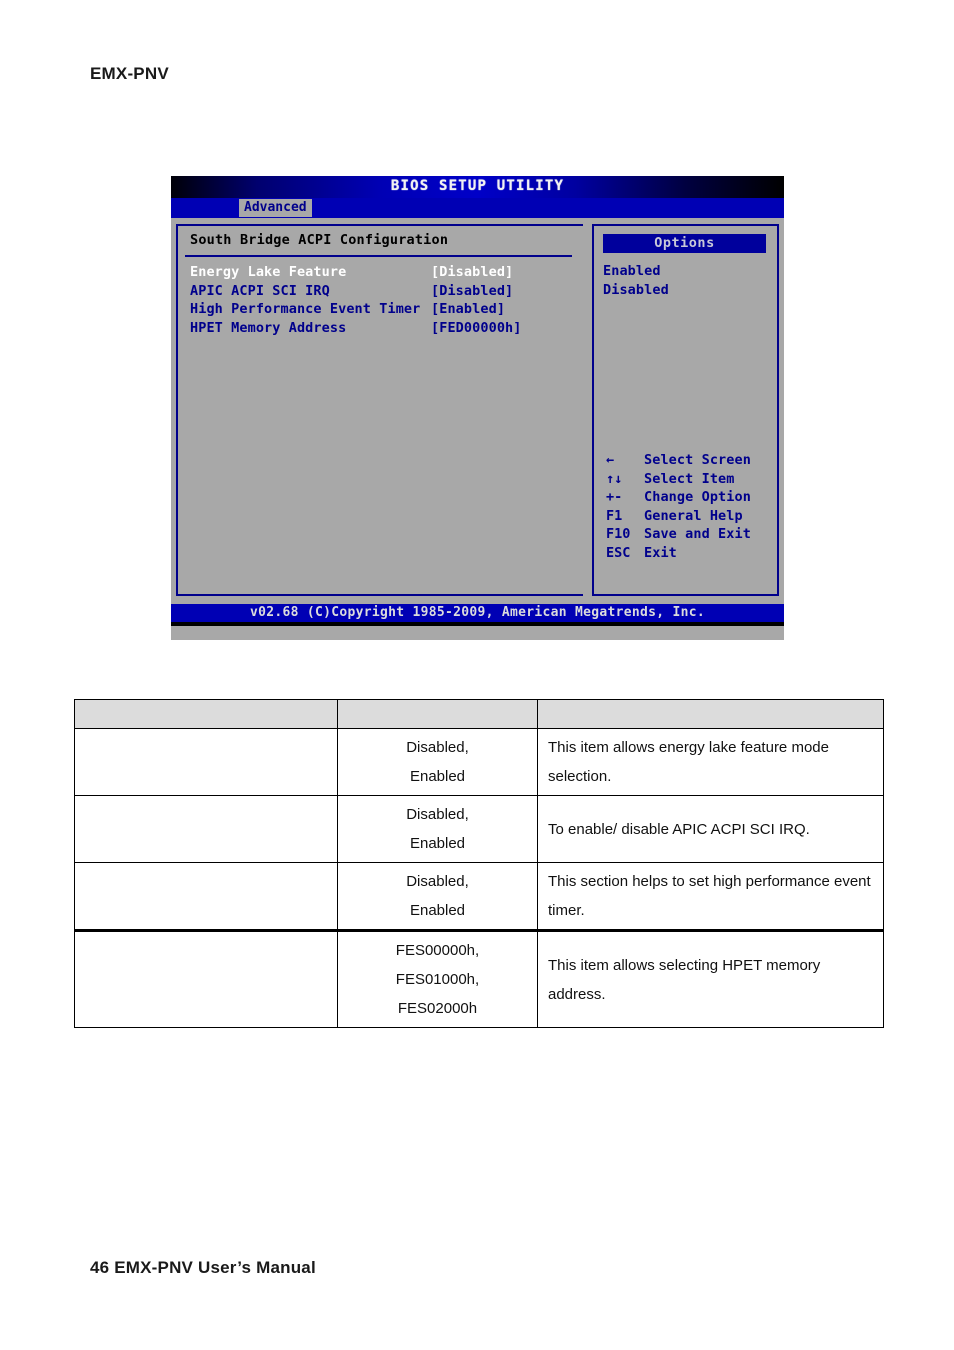 Image resolution: width=954 pixels, height=1350 pixels. I want to click on option-item-enabled: Enabled, so click(636, 274).